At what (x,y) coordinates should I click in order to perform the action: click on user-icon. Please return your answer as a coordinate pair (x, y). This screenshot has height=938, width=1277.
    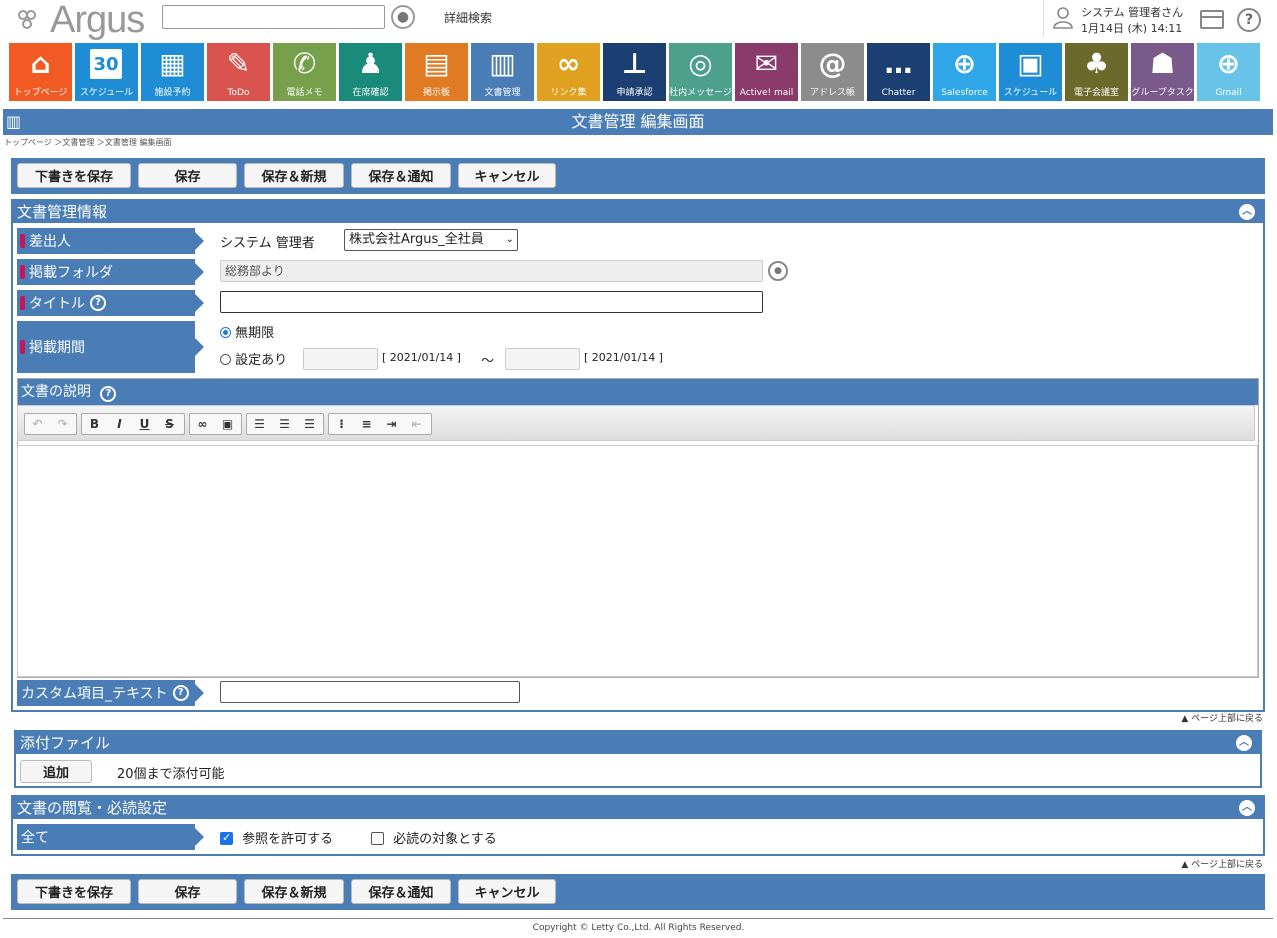
    Looking at the image, I should click on (1063, 18).